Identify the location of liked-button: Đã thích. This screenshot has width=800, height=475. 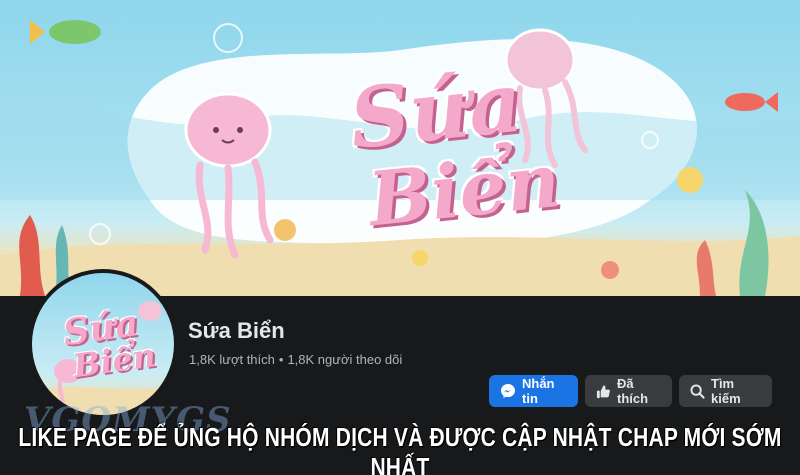
(628, 391).